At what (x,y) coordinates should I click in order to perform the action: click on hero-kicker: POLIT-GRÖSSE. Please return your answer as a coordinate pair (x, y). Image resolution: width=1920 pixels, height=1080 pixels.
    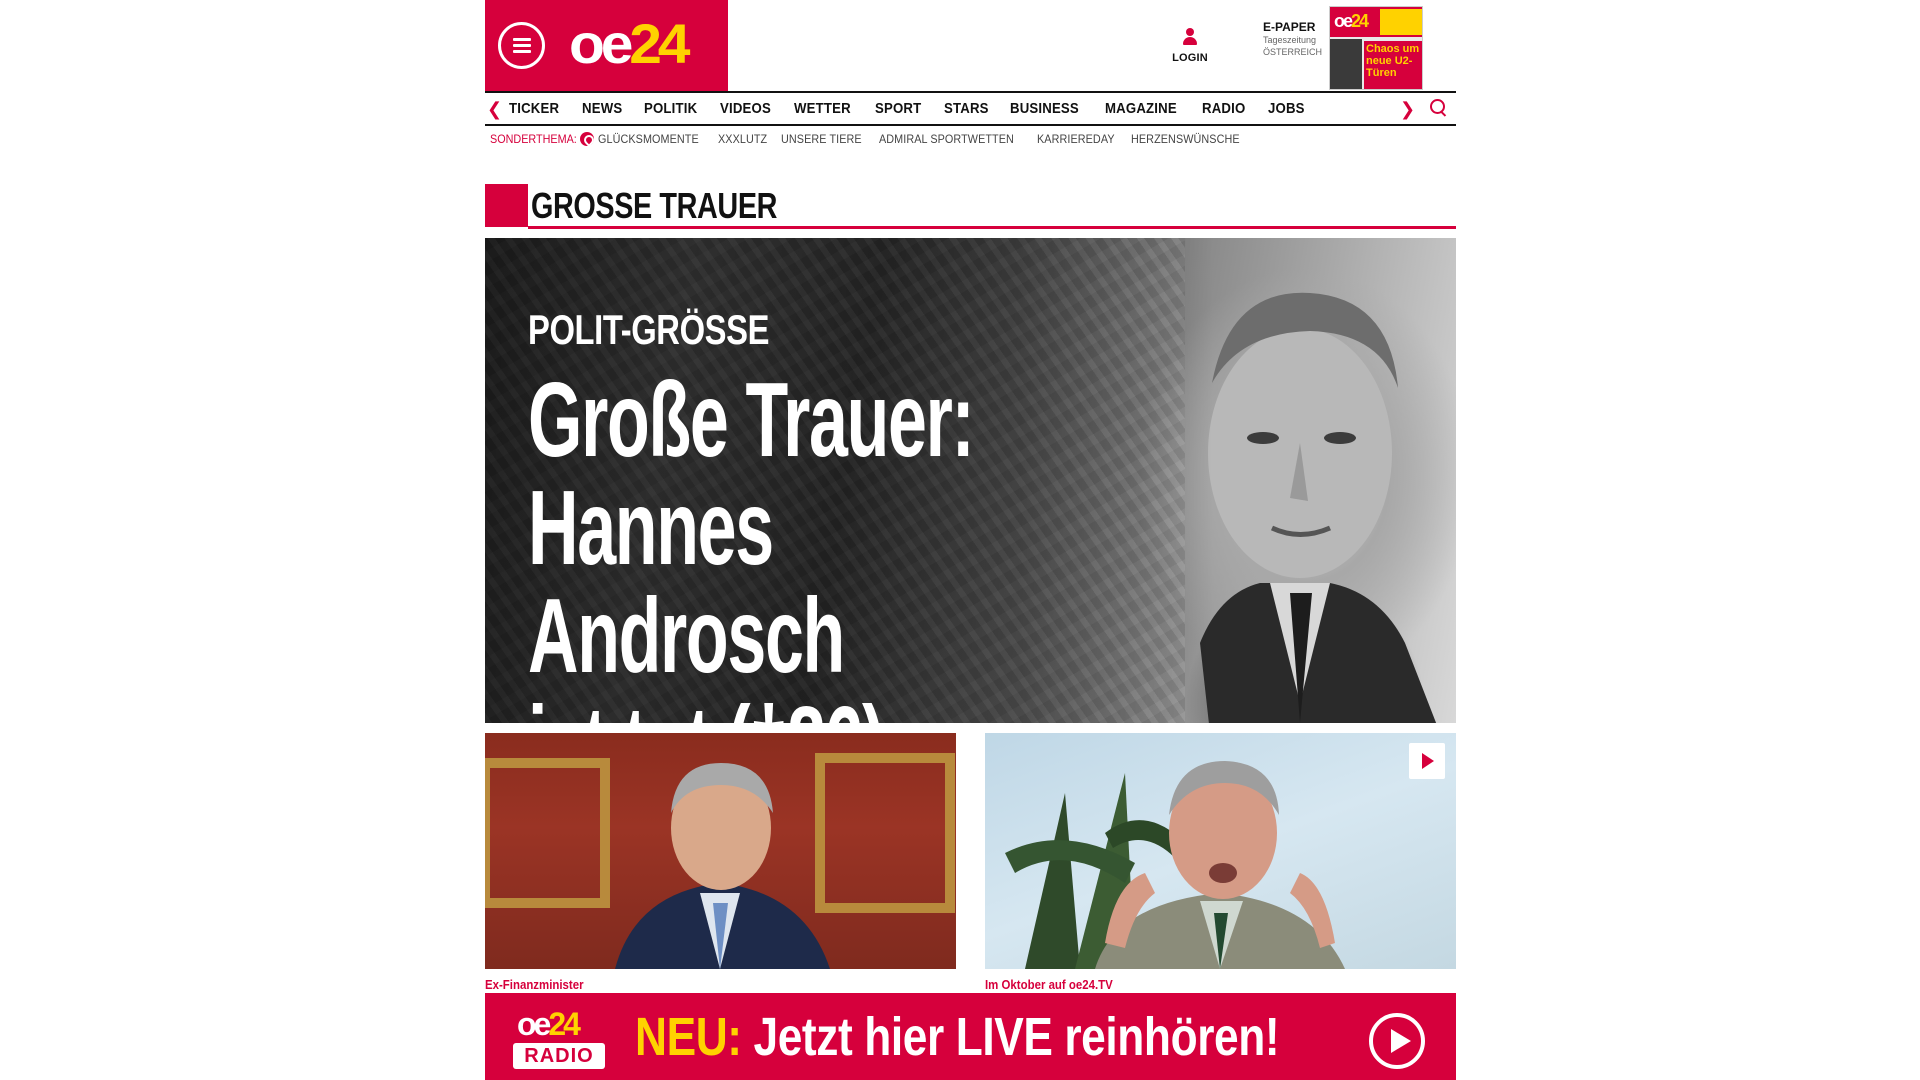
    Looking at the image, I should click on (649, 329).